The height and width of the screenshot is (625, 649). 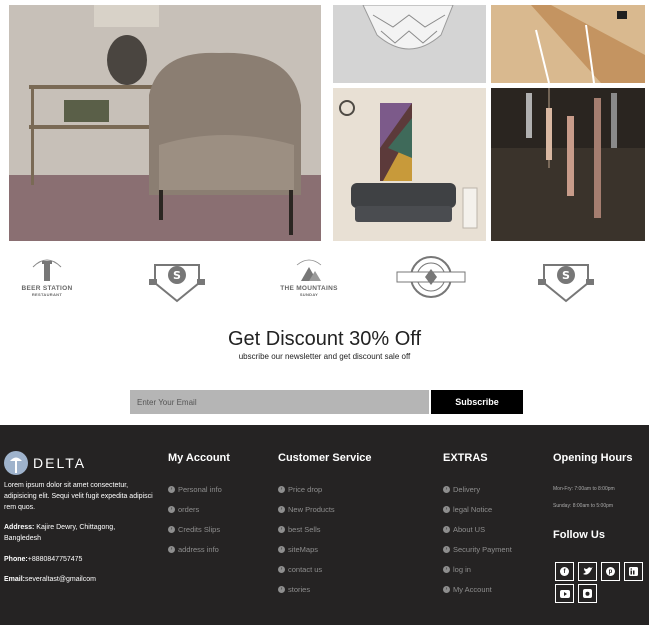 I want to click on logo-text: DELTA, so click(x=60, y=463).